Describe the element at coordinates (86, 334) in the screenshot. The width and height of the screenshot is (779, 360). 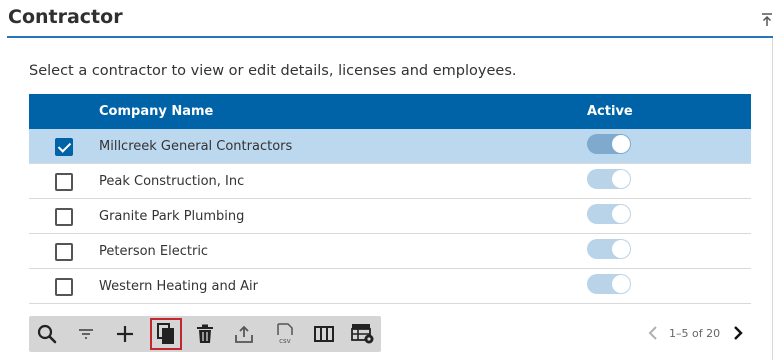
I see `filter-icon` at that location.